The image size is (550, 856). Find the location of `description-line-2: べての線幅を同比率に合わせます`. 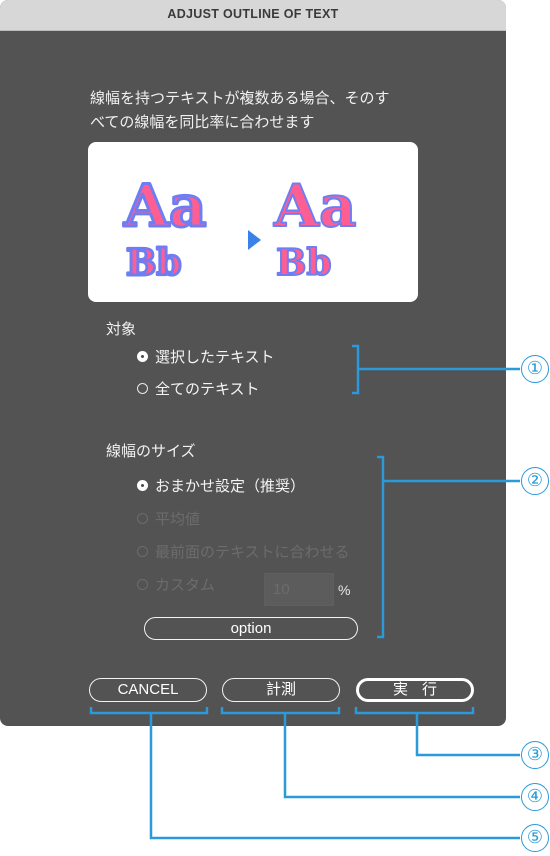

description-line-2: べての線幅を同比率に合わせます is located at coordinates (202, 122).